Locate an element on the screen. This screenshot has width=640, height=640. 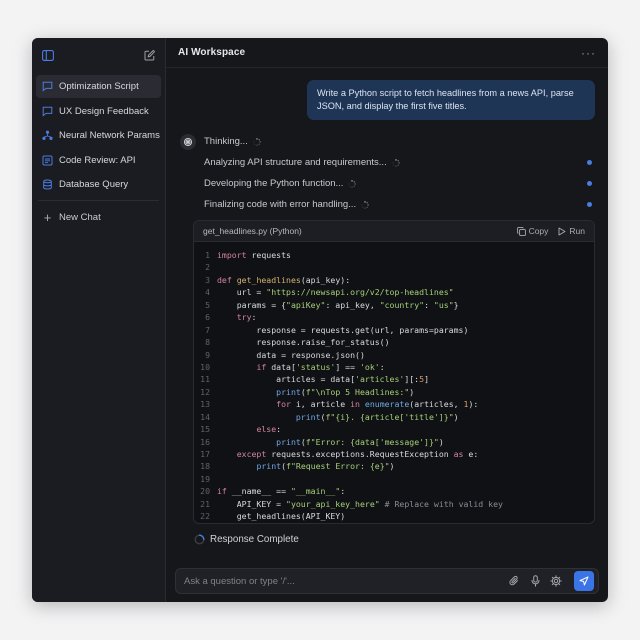
line-number: 17 is located at coordinates (205, 454).